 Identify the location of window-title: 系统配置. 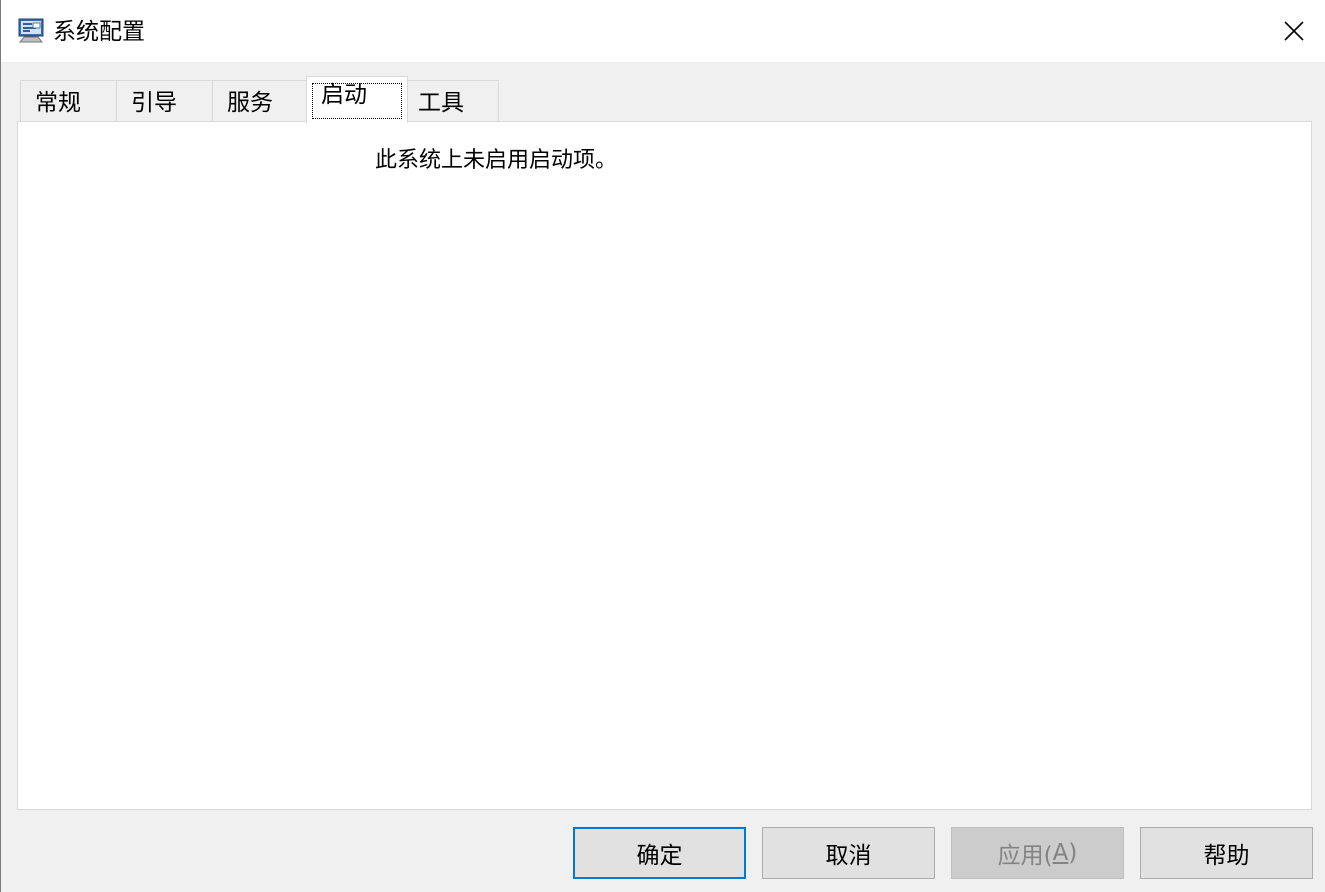
(99, 32).